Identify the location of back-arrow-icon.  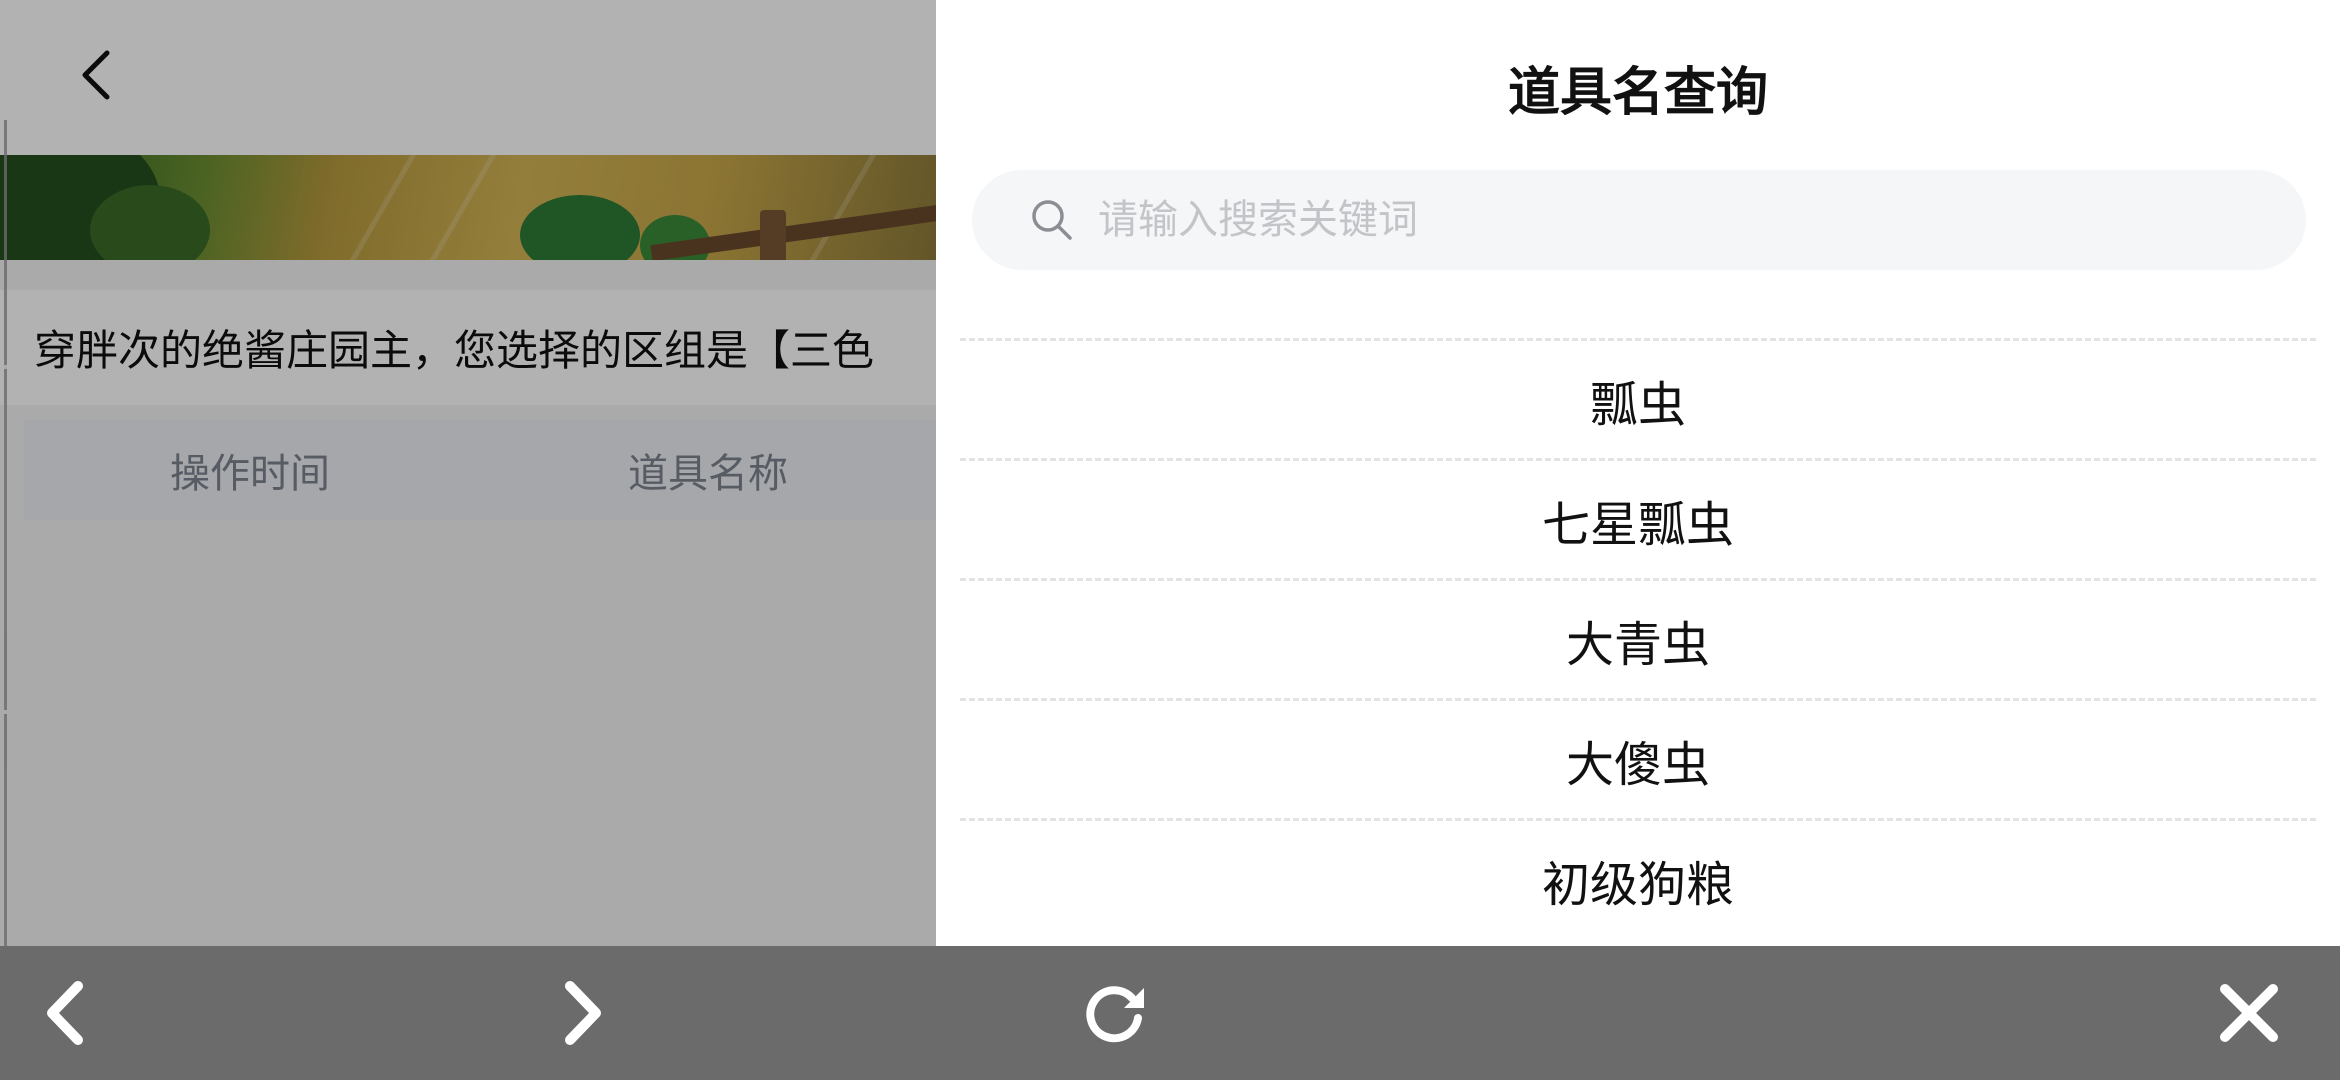
(65, 1013).